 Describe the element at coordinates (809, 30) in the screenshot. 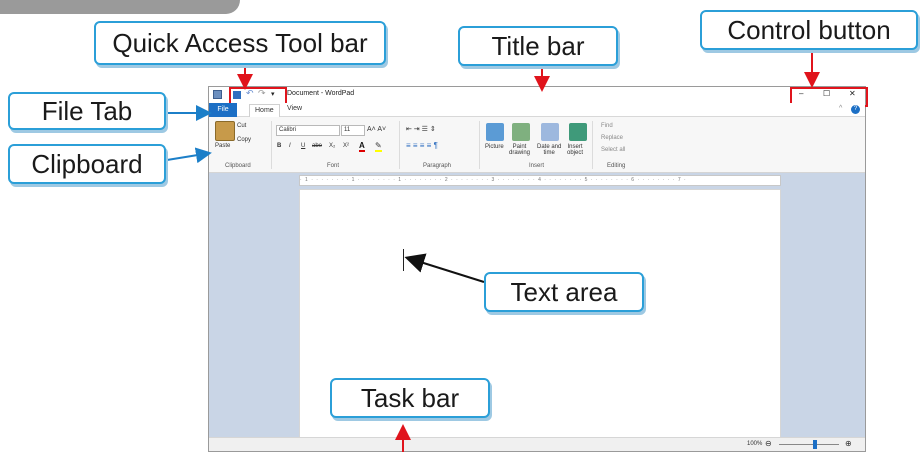

I see `control-button-callout: Control button` at that location.